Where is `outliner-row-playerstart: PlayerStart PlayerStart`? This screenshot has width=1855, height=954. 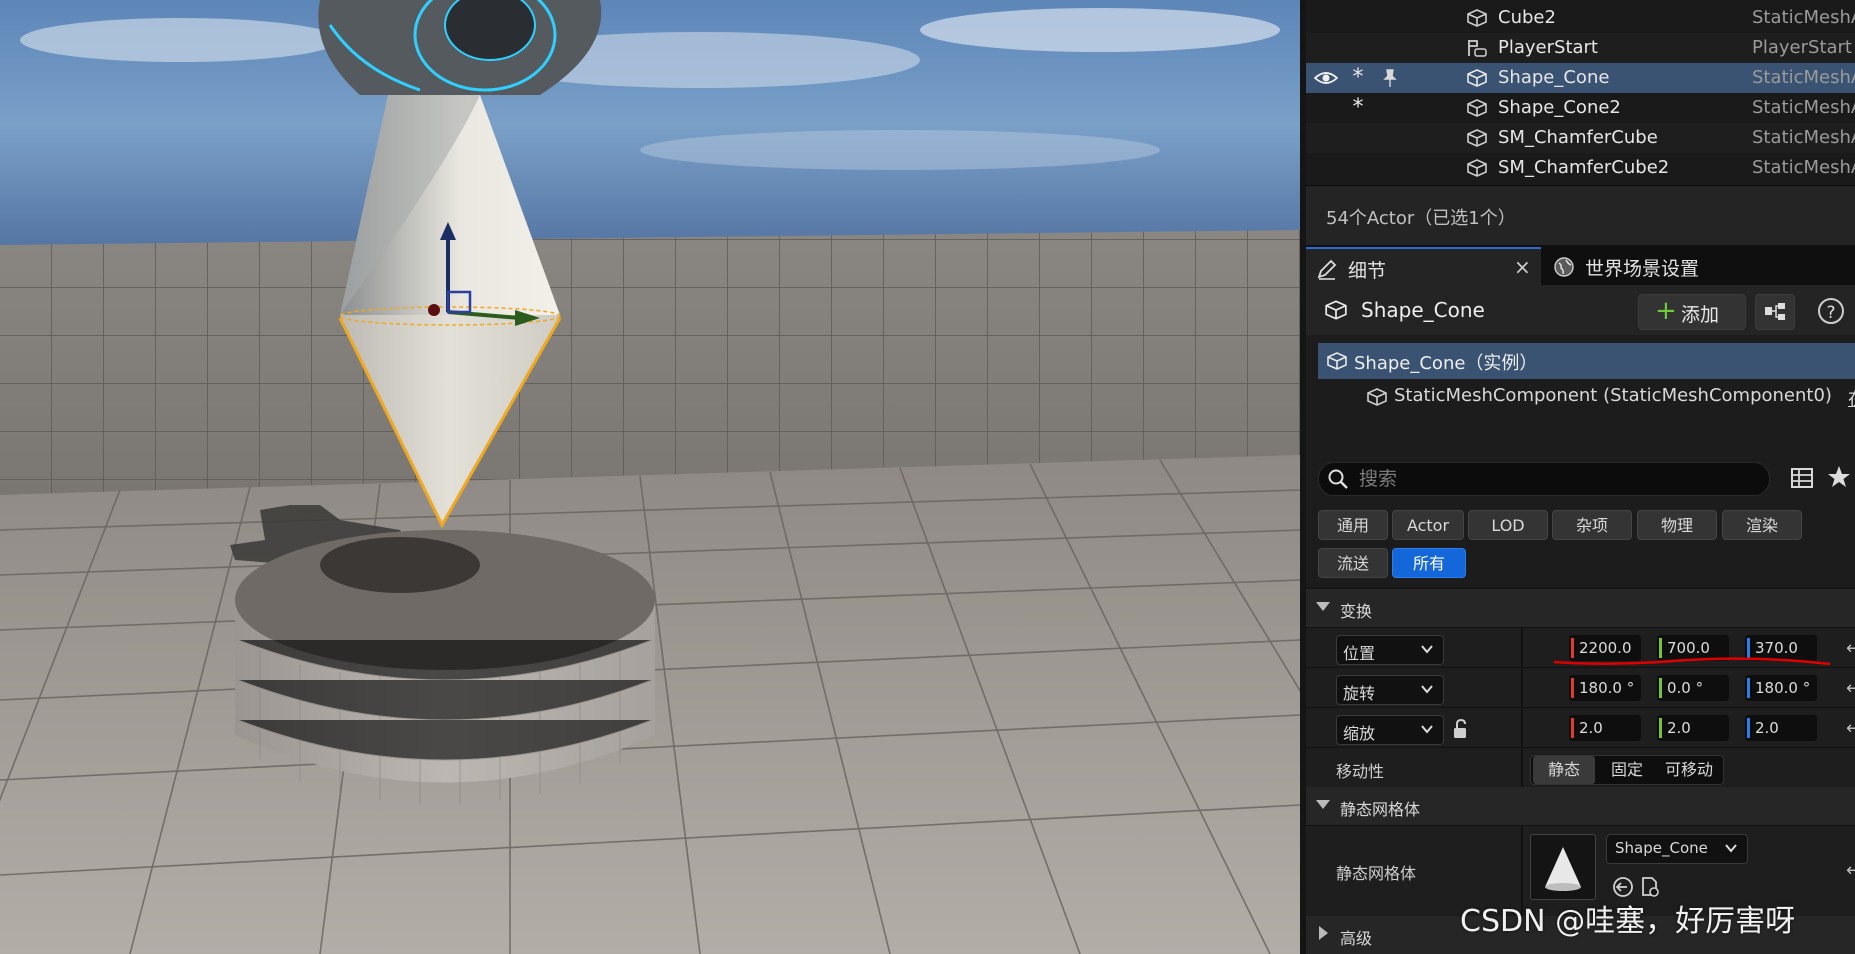 outliner-row-playerstart: PlayerStart PlayerStart is located at coordinates (1580, 48).